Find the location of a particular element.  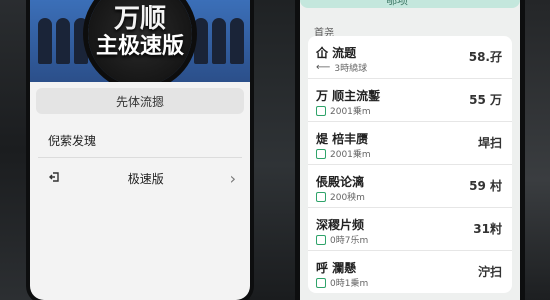

tab-label: 郇项 is located at coordinates (397, 4).